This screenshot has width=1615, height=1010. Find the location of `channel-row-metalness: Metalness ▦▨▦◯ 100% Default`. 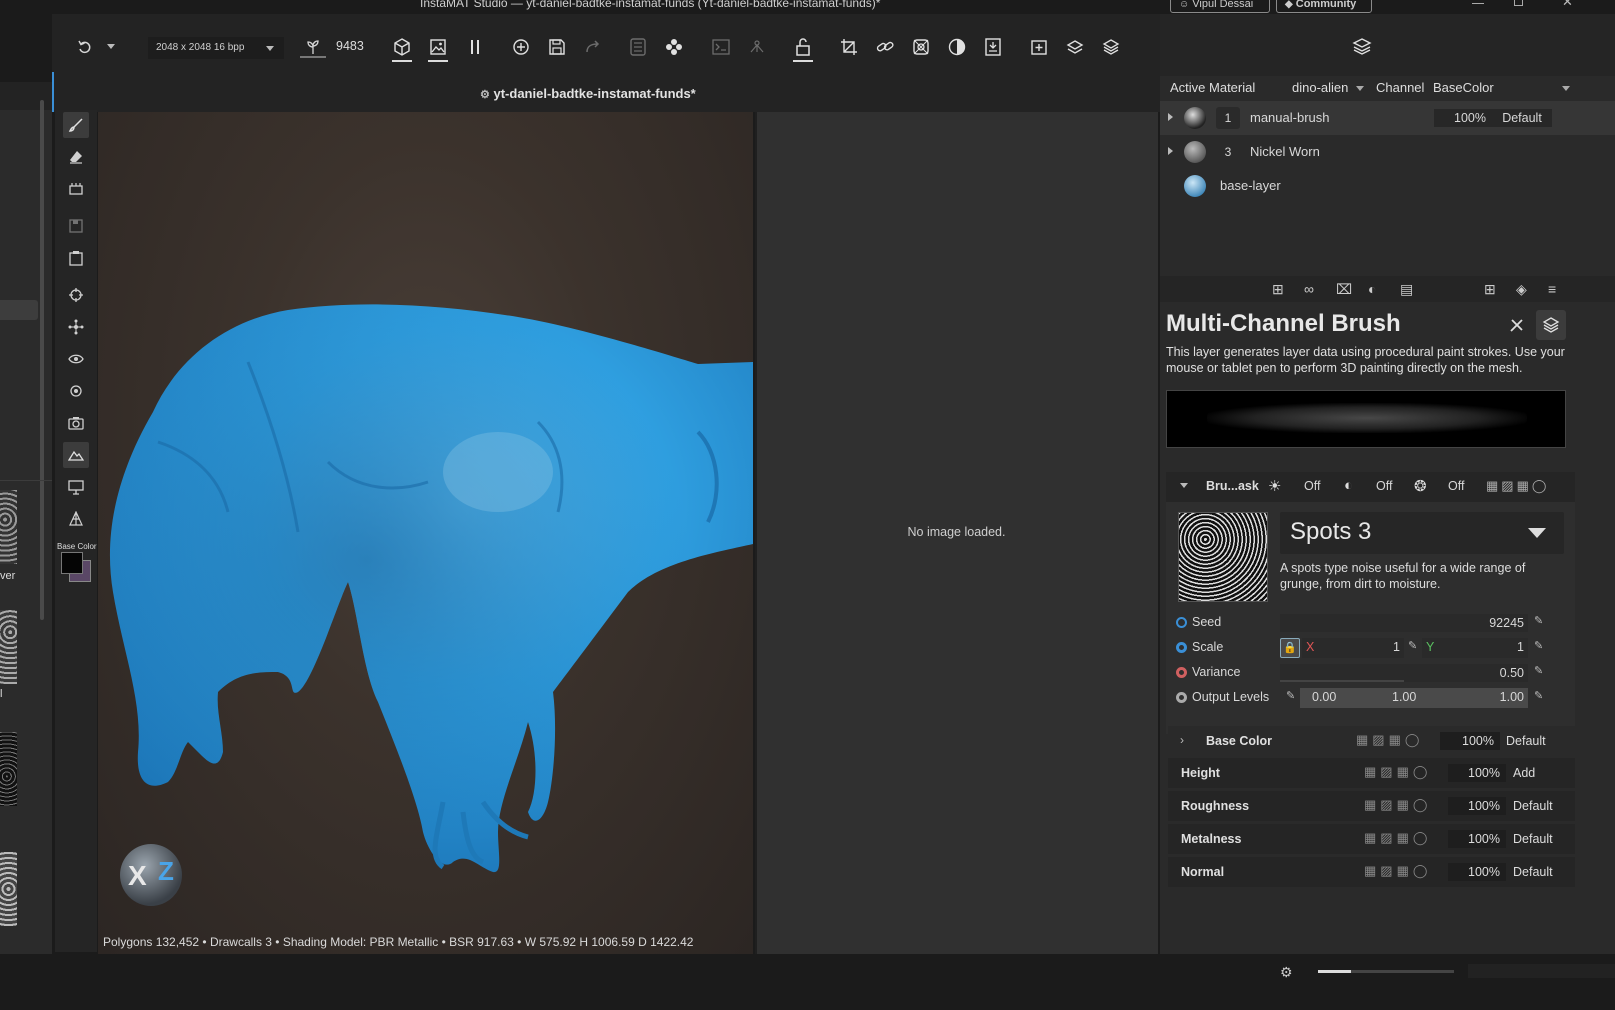

channel-row-metalness: Metalness ▦▨▦◯ 100% Default is located at coordinates (1371, 839).